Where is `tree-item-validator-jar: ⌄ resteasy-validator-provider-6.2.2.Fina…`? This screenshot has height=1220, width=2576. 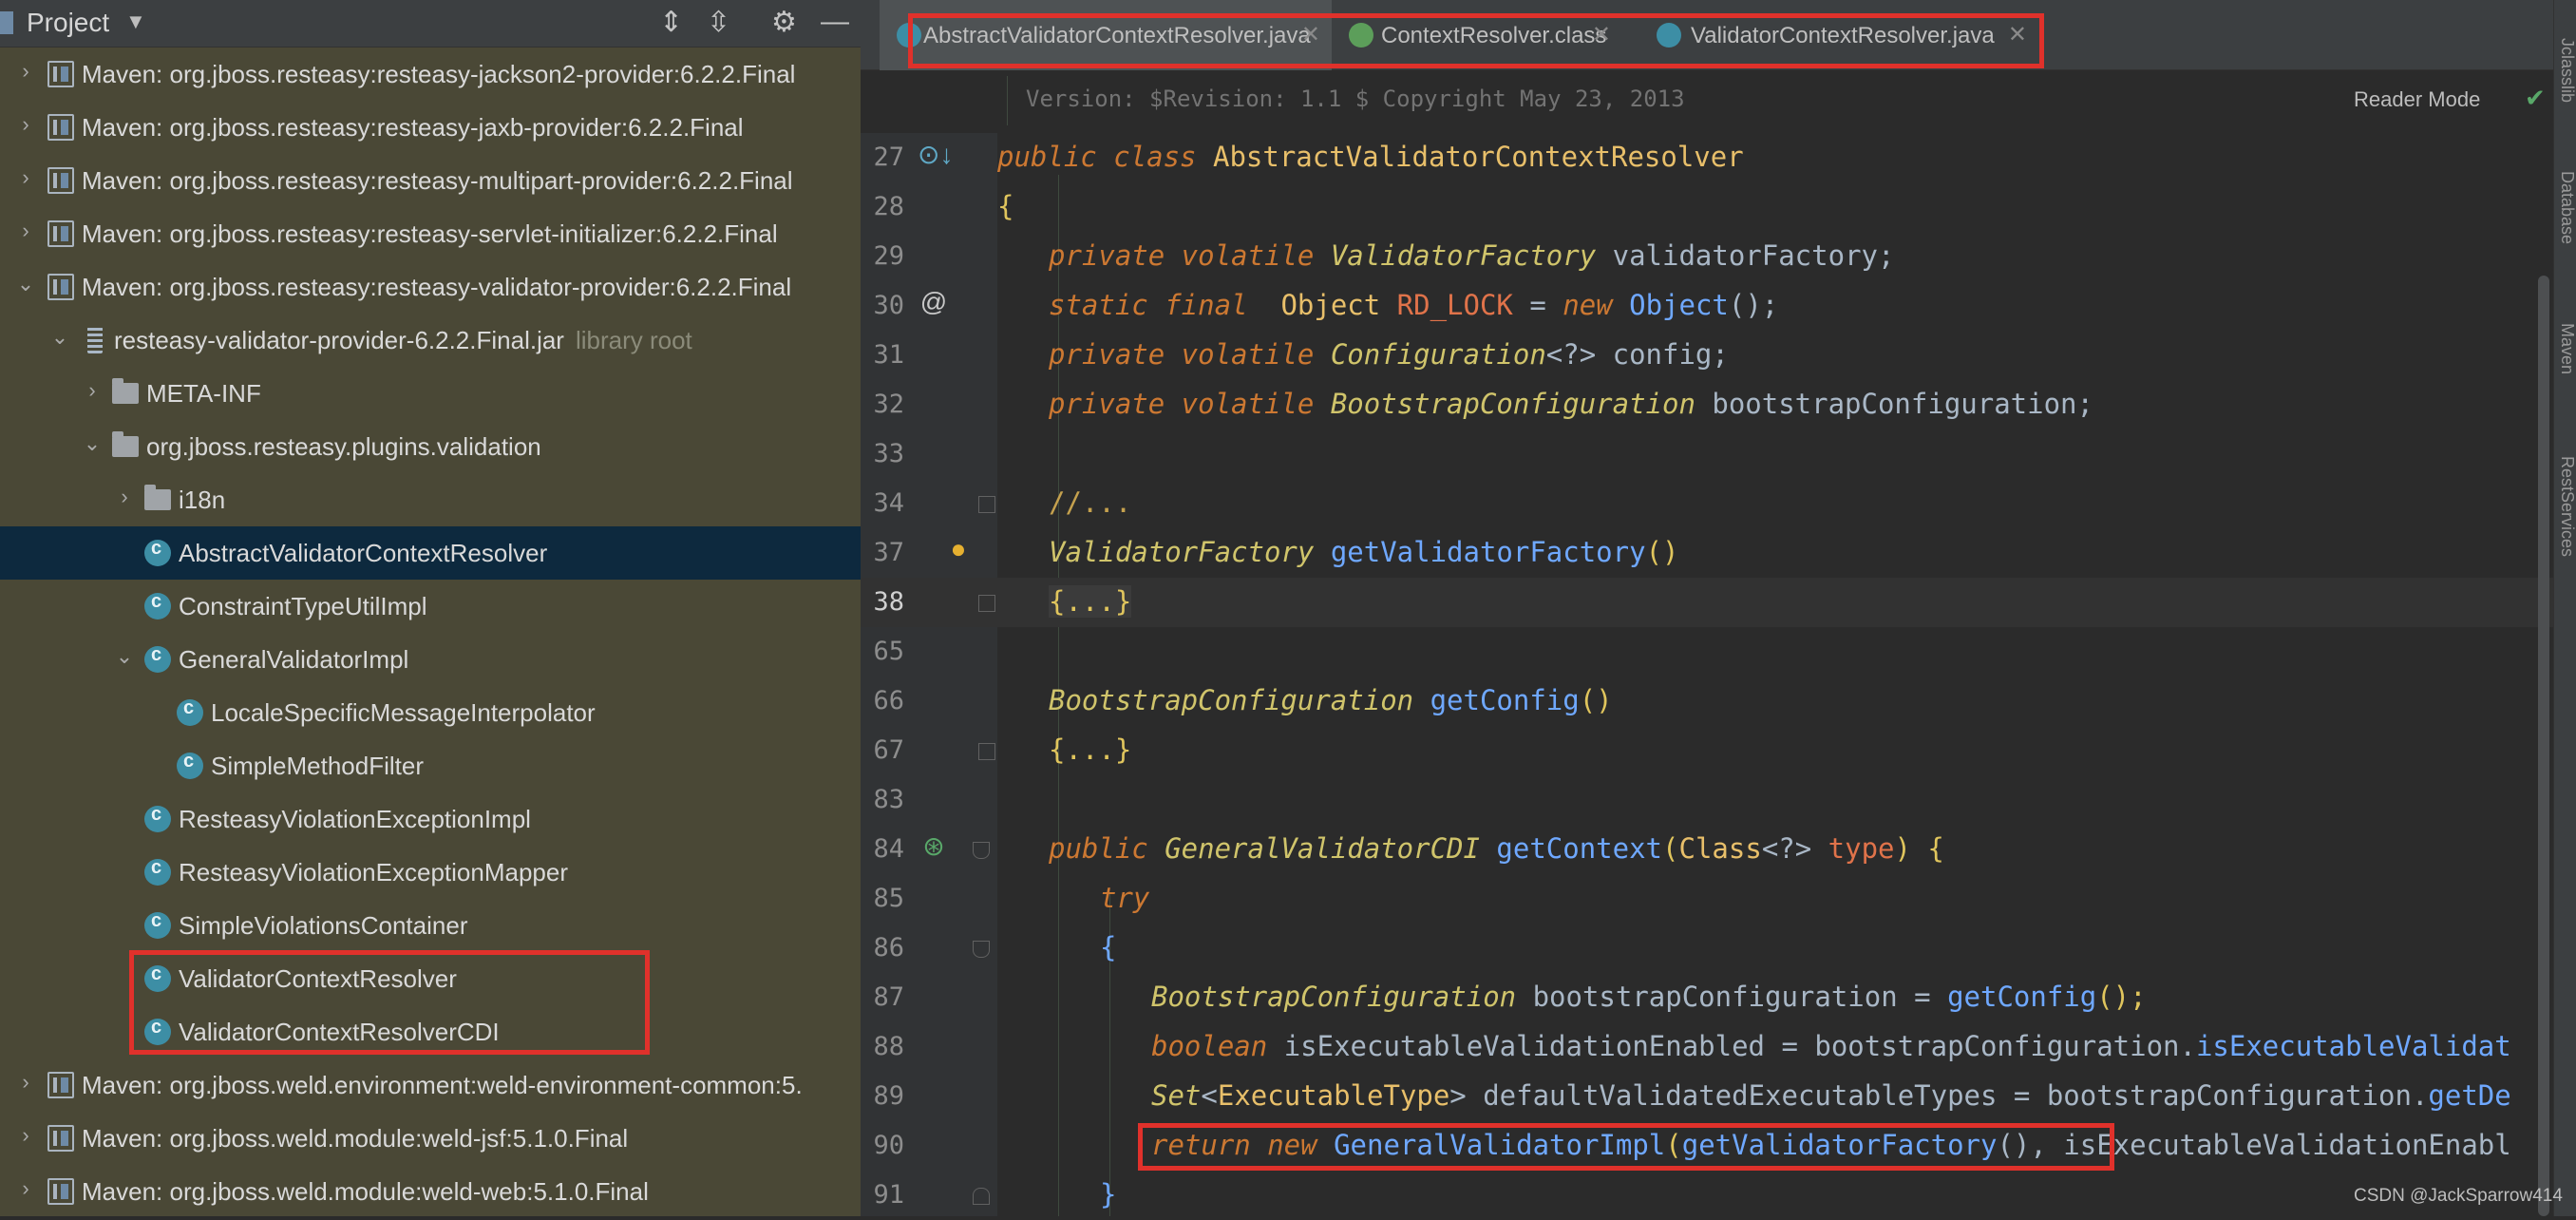 tree-item-validator-jar: ⌄ resteasy-validator-provider-6.2.2.Fina… is located at coordinates (430, 340).